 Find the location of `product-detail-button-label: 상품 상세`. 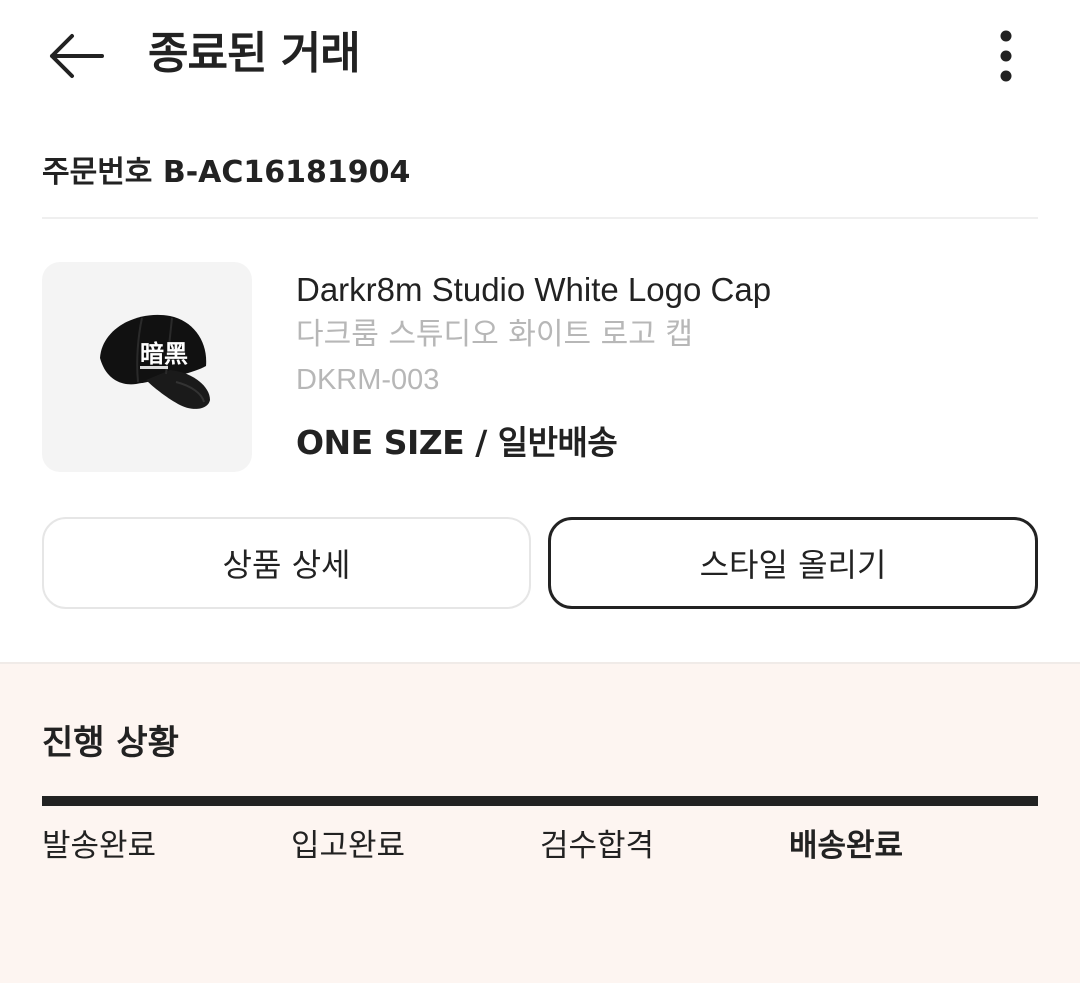

product-detail-button-label: 상품 상세 is located at coordinates (286, 565).